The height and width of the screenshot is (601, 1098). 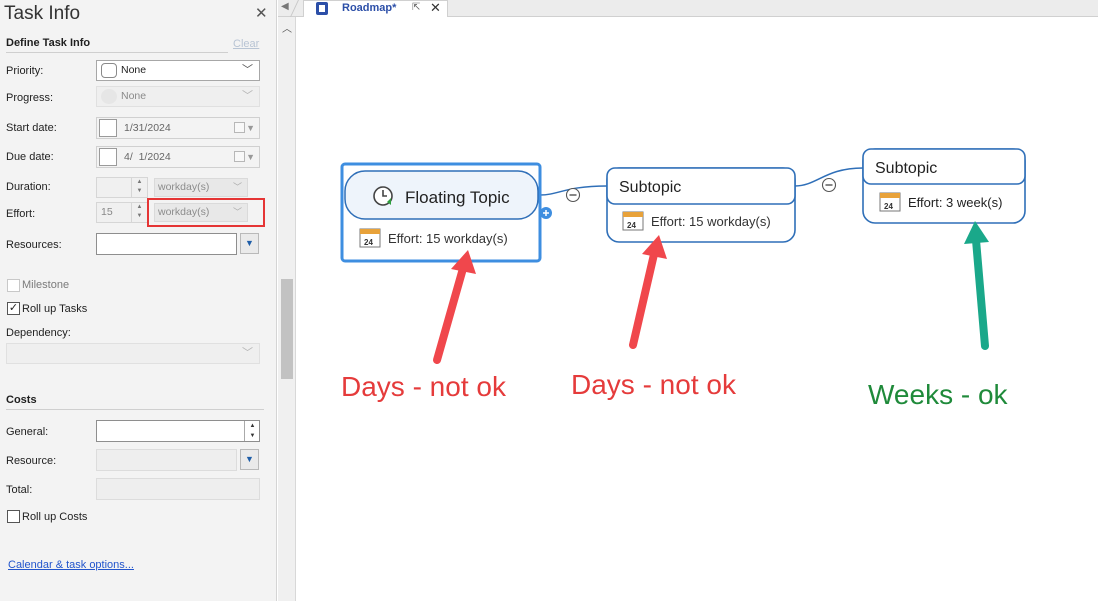 What do you see at coordinates (34, 245) in the screenshot?
I see `resources-label: Resources:` at bounding box center [34, 245].